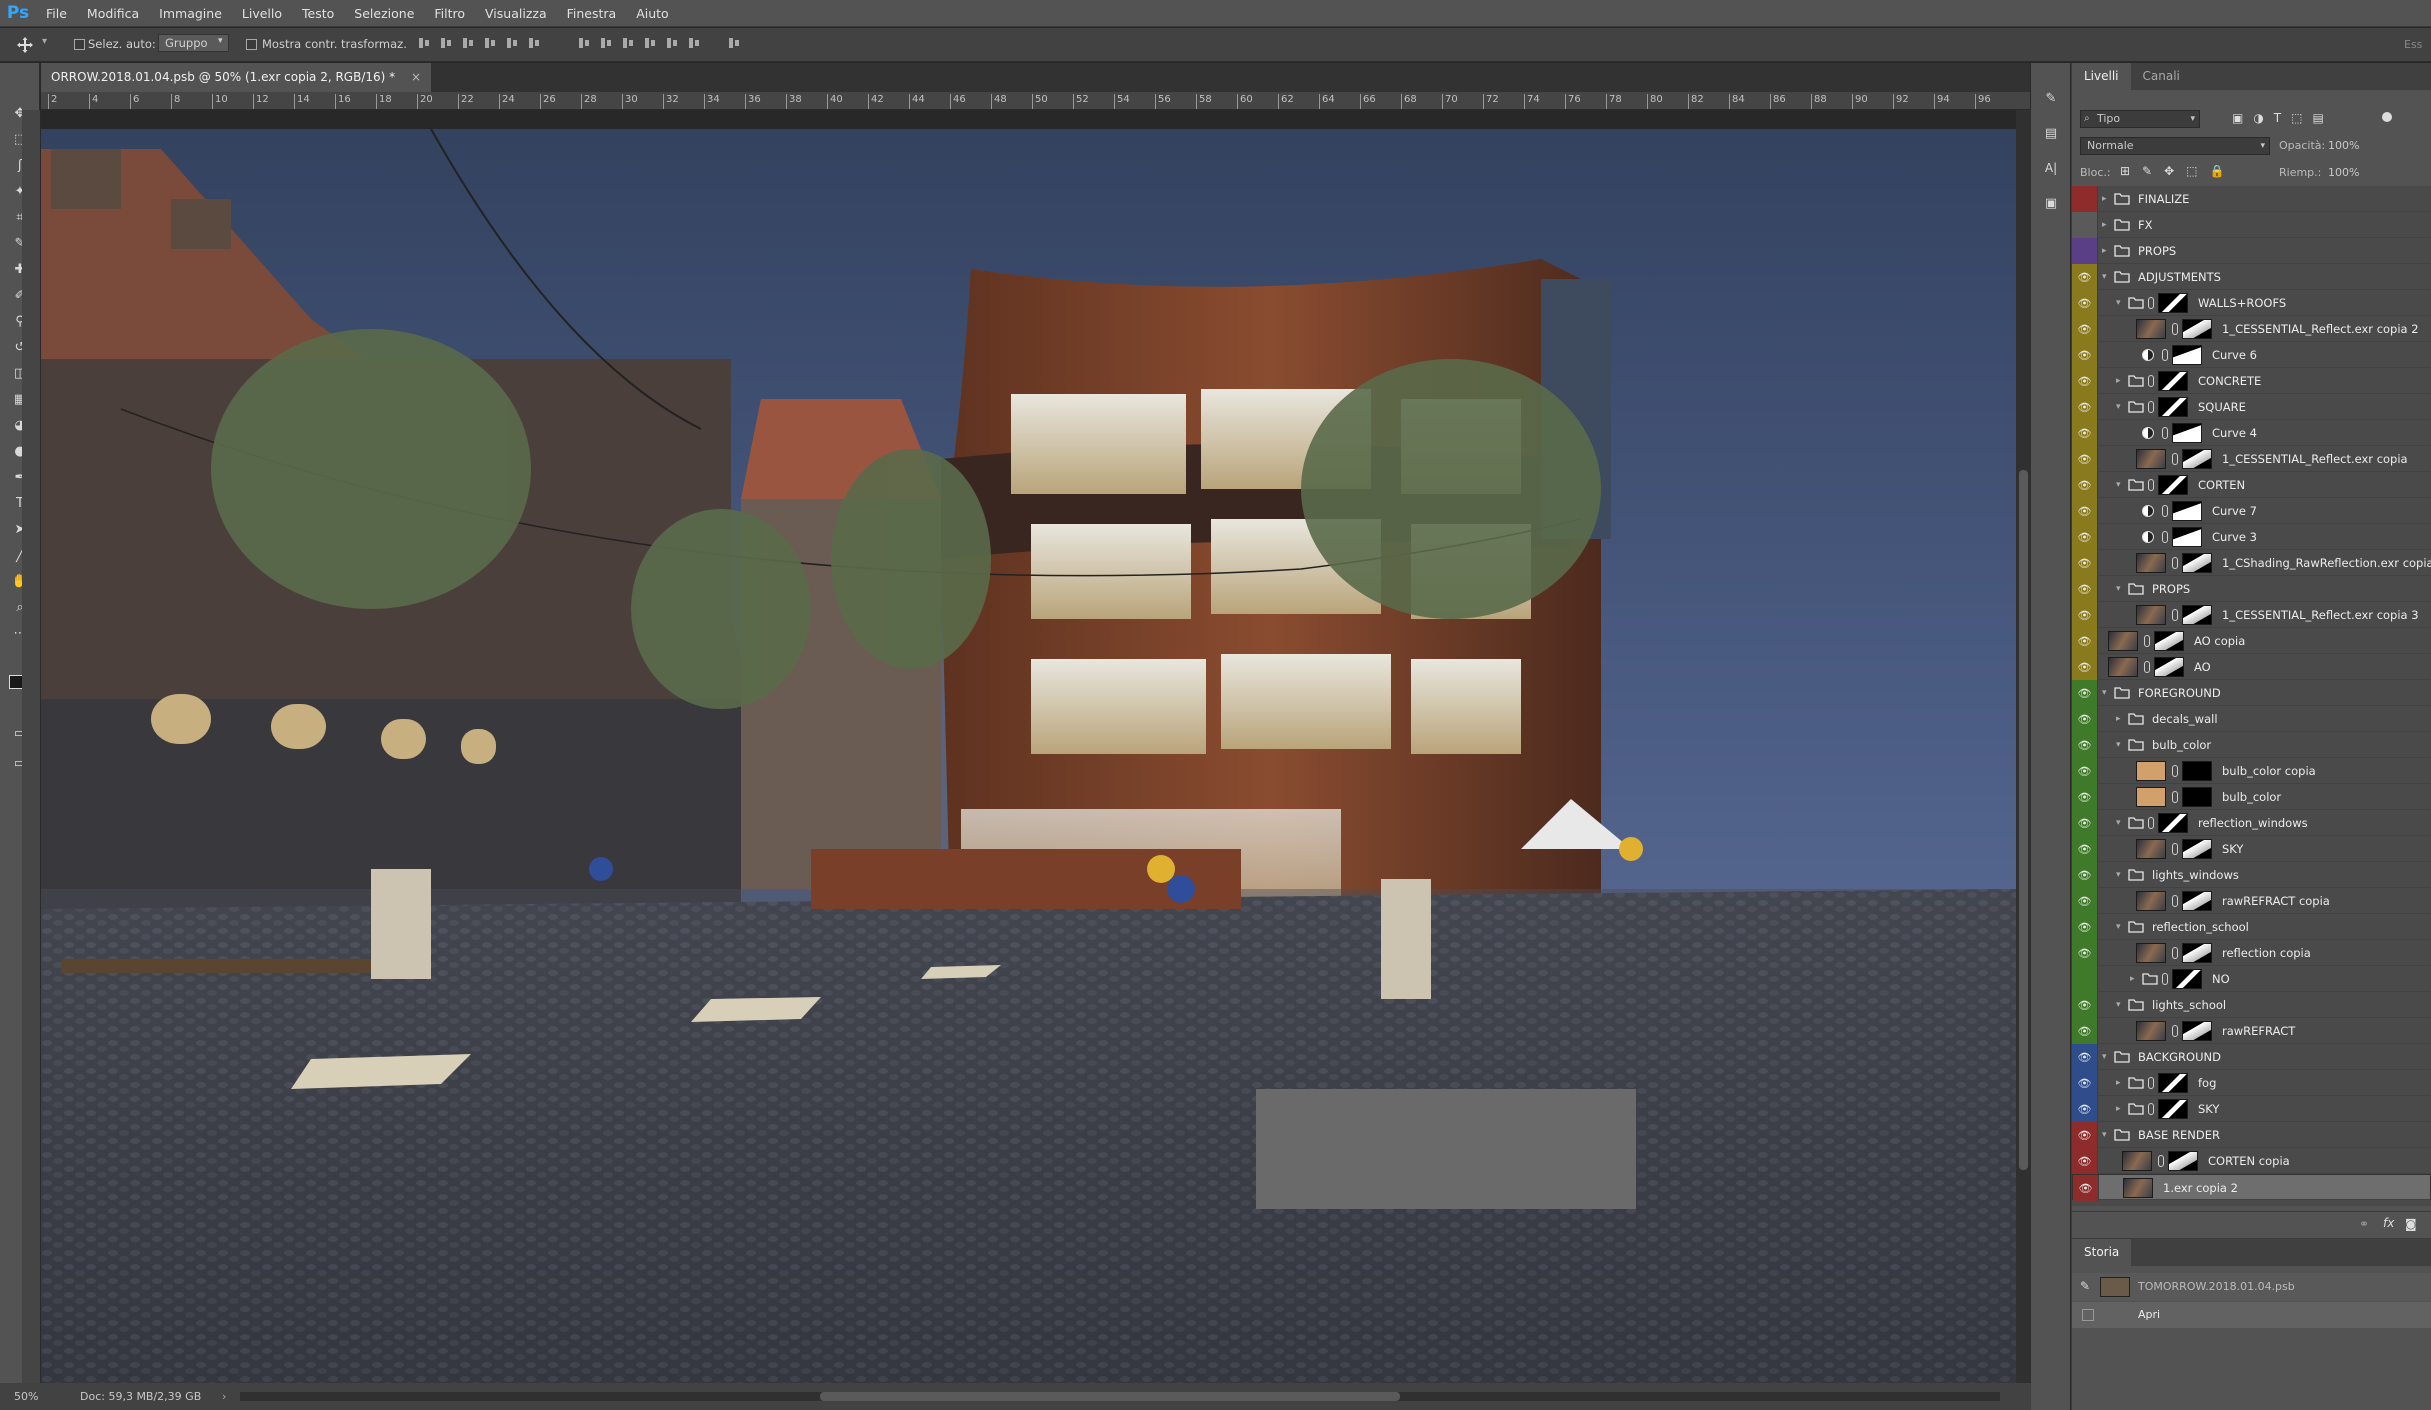  I want to click on layer-row: ▸ FINALIZE, so click(2251, 199).